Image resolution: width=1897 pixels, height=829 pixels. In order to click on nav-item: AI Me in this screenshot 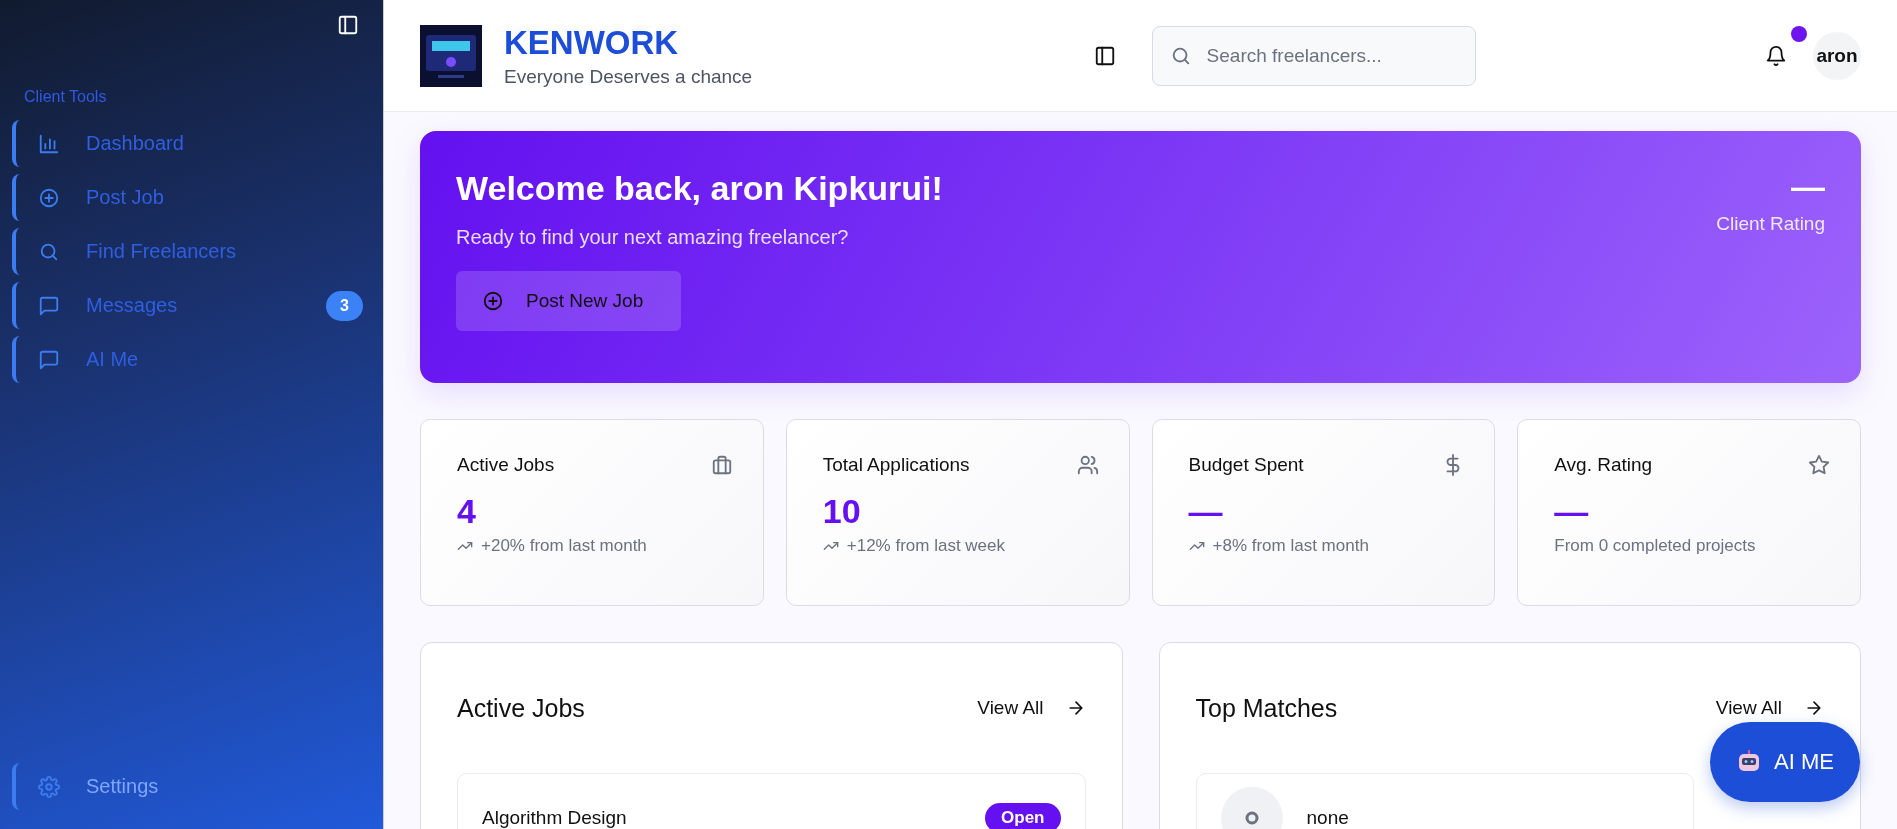, I will do `click(187, 359)`.